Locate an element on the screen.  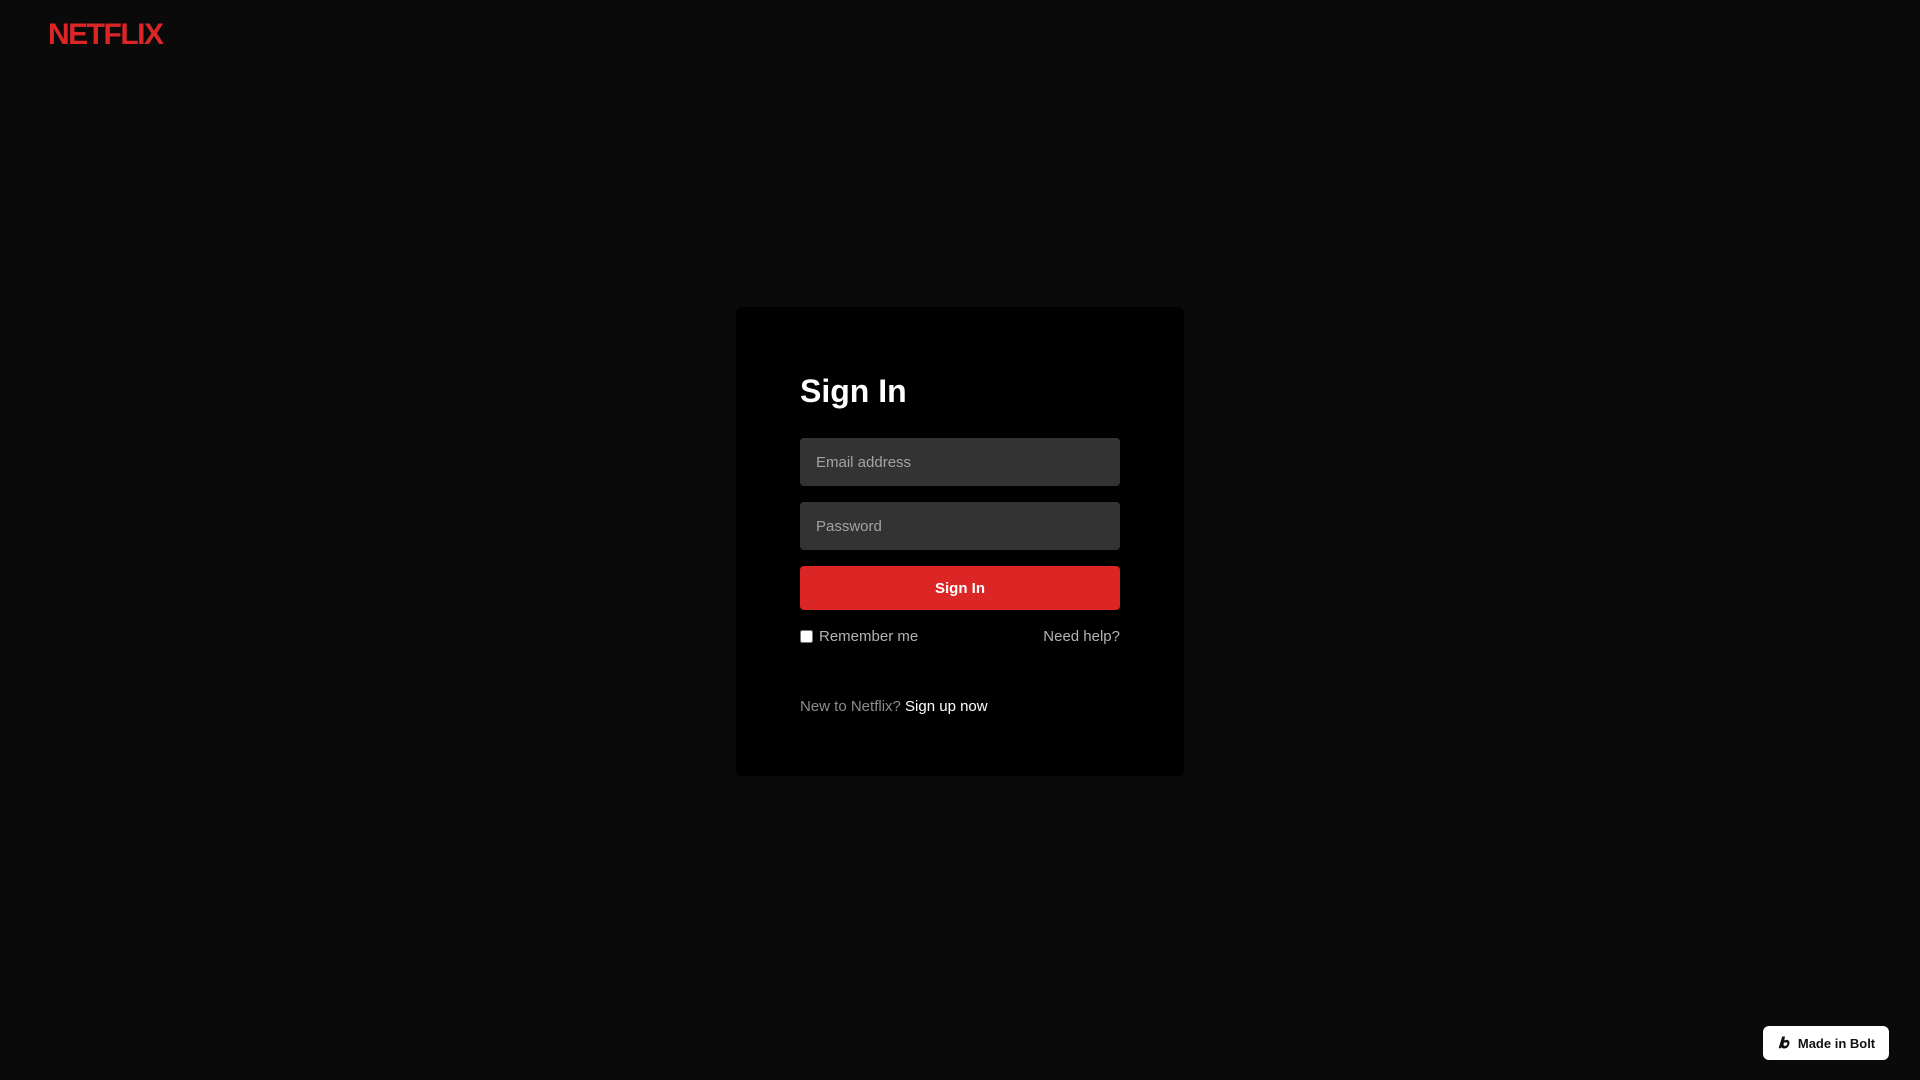
signin-button: Sign In is located at coordinates (960, 588).